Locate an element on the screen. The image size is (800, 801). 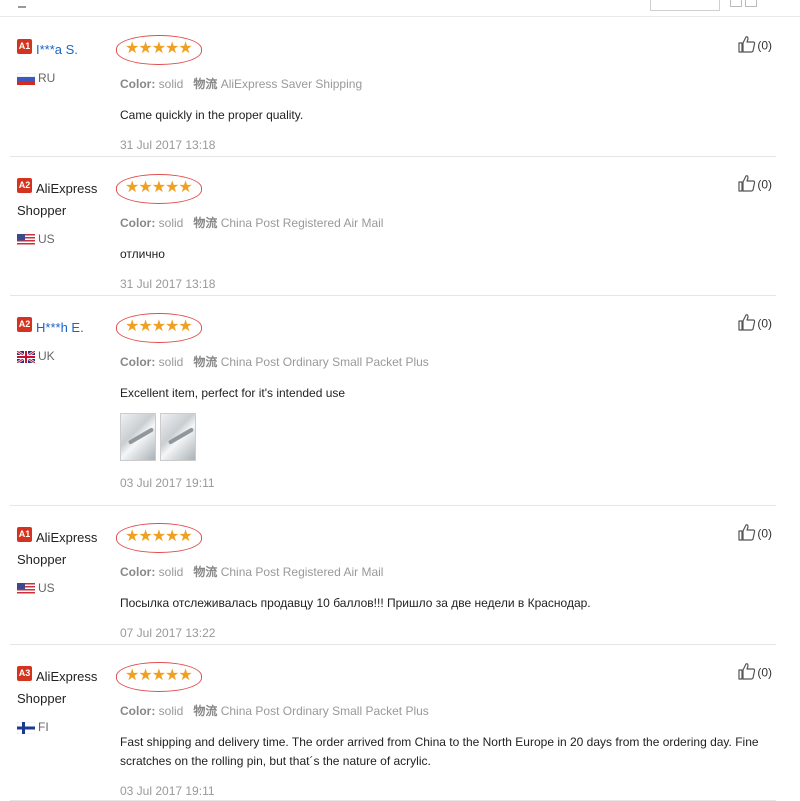
country-code: UK is located at coordinates (46, 356).